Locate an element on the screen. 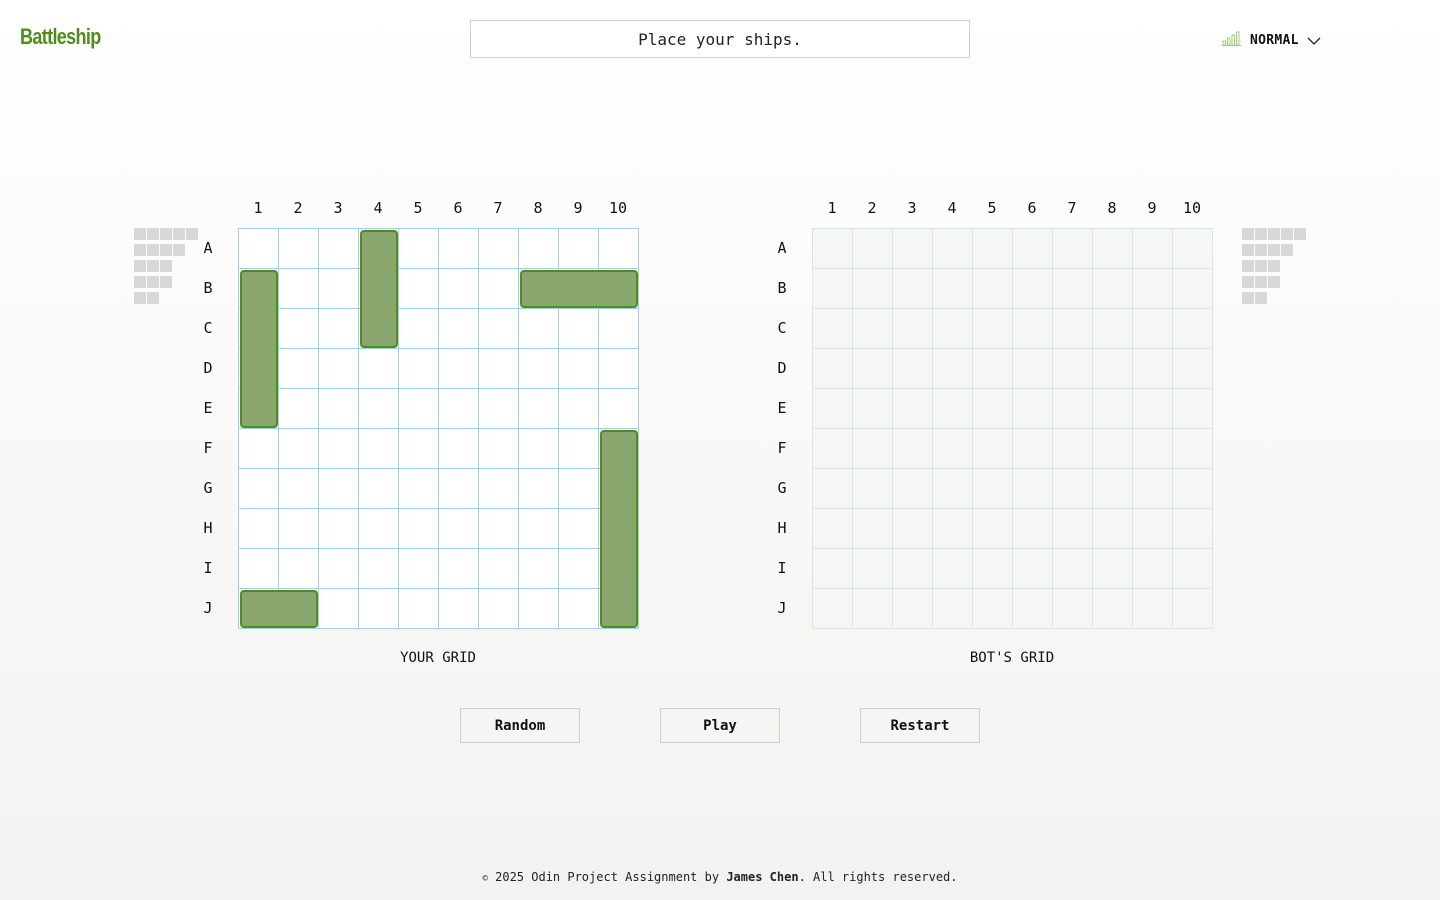 The image size is (1440, 900). ship-length-2-horizontal is located at coordinates (279, 609).